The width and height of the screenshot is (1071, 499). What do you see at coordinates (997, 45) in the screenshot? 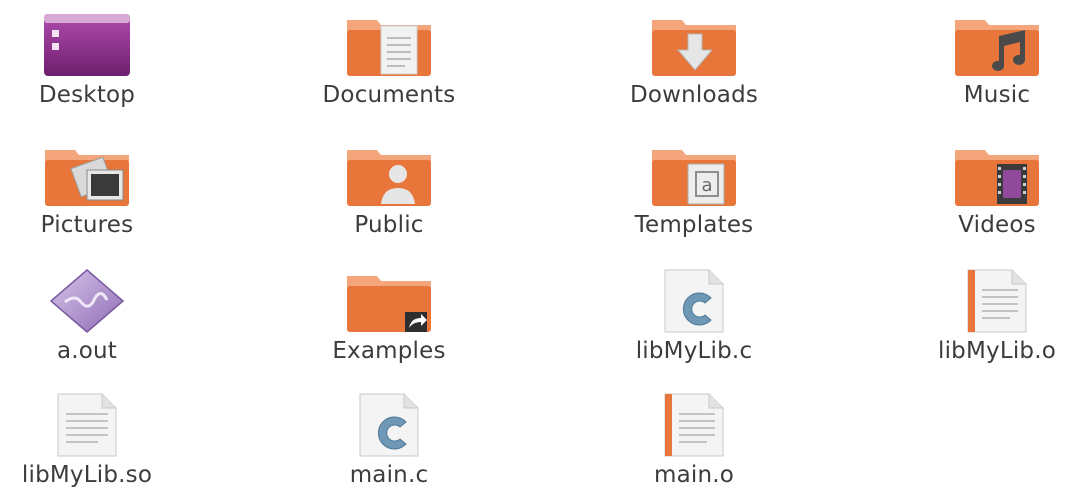
I see `music-folder-icon` at bounding box center [997, 45].